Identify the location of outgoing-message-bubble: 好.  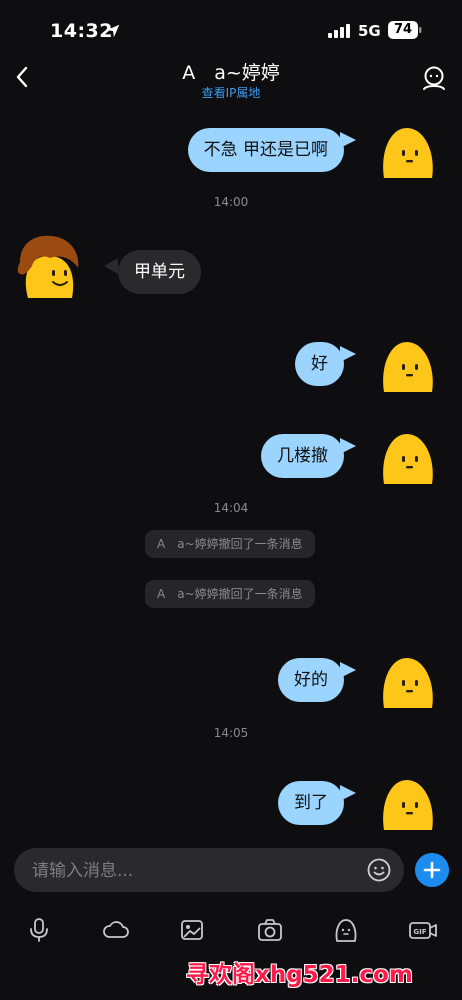
(319, 364).